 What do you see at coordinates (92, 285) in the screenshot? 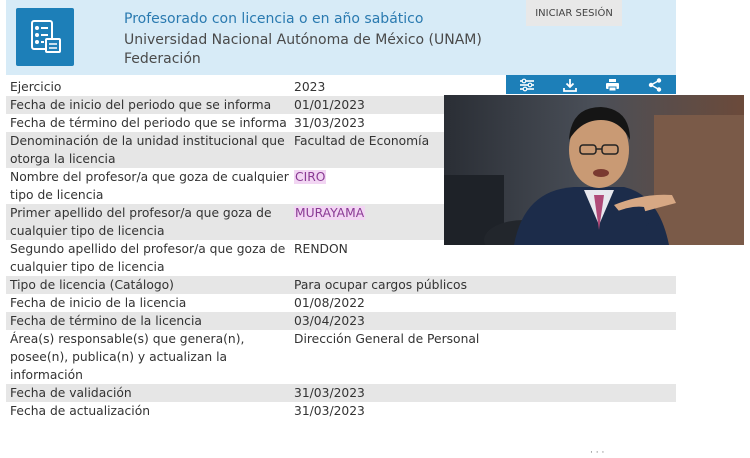
I see `row-label: Tipo de licencia (Catálogo)` at bounding box center [92, 285].